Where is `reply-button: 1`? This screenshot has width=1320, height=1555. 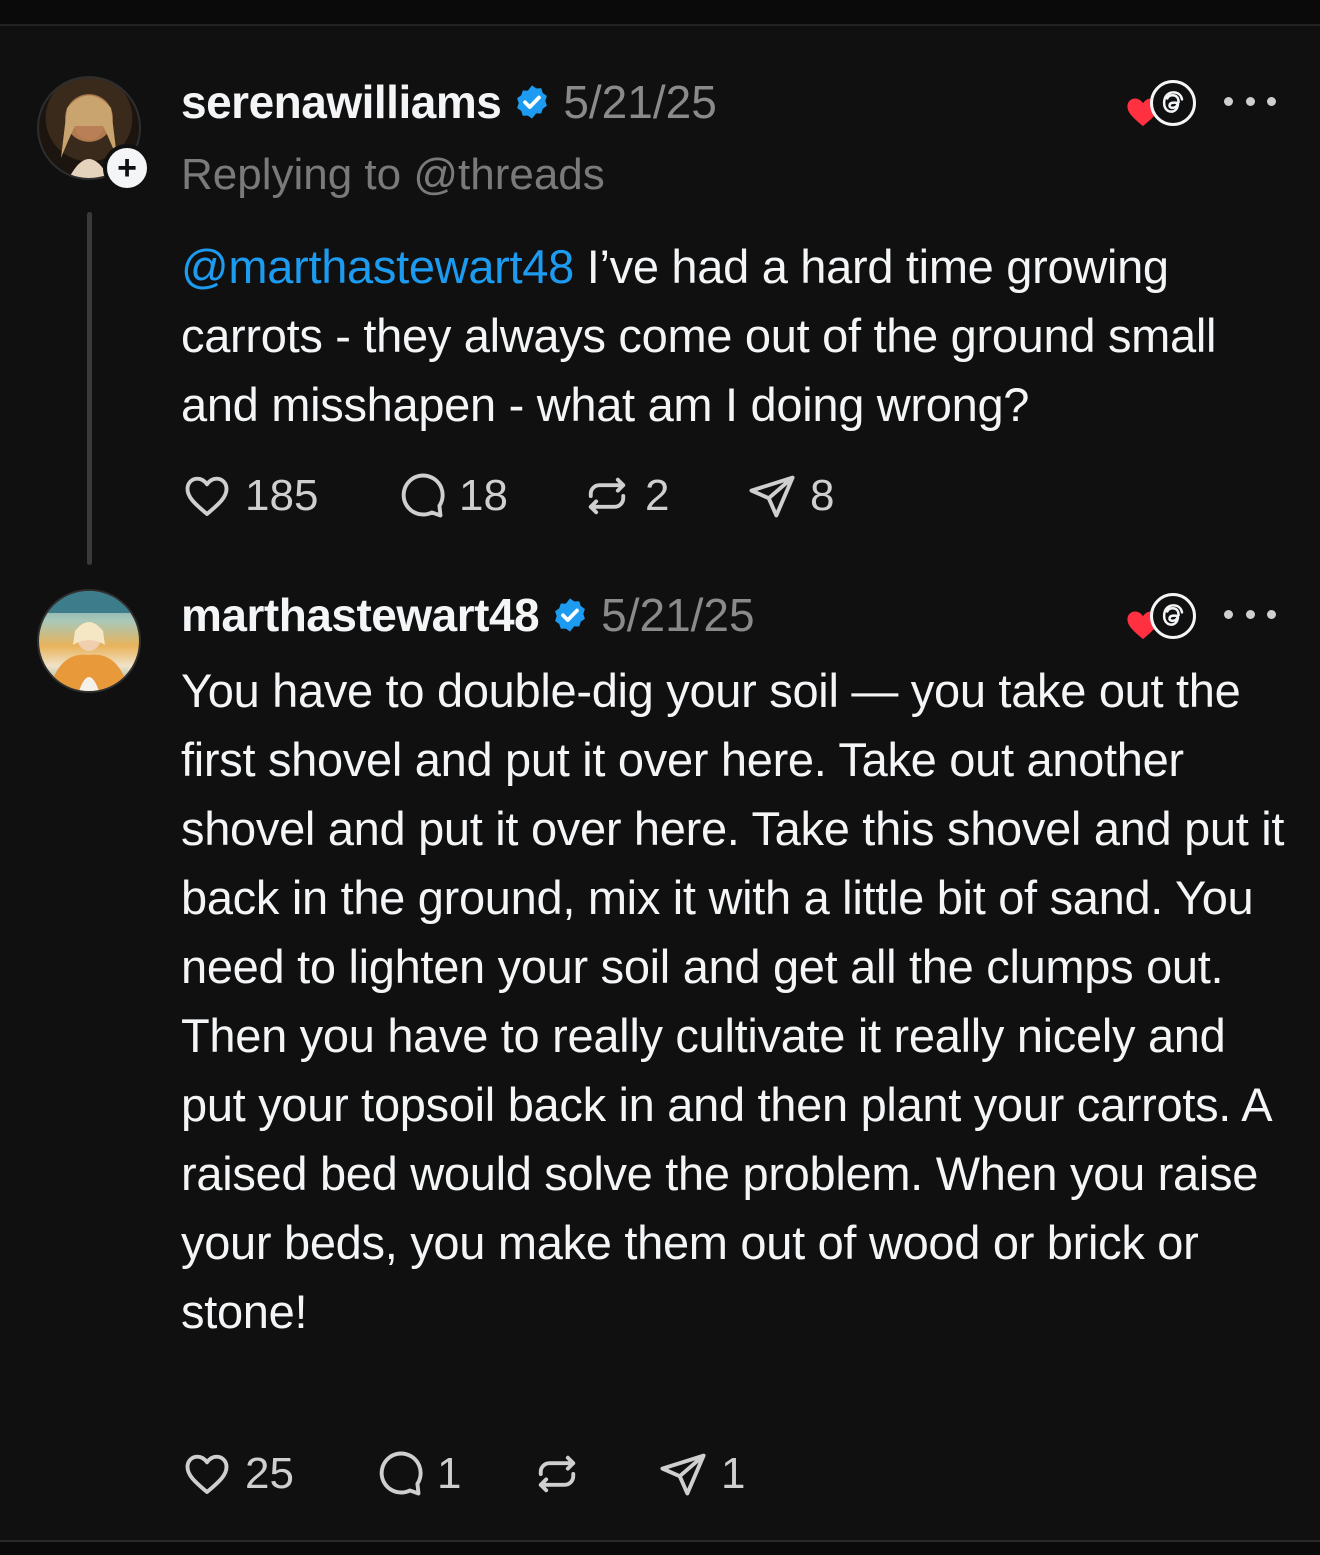 reply-button: 1 is located at coordinates (452, 1474).